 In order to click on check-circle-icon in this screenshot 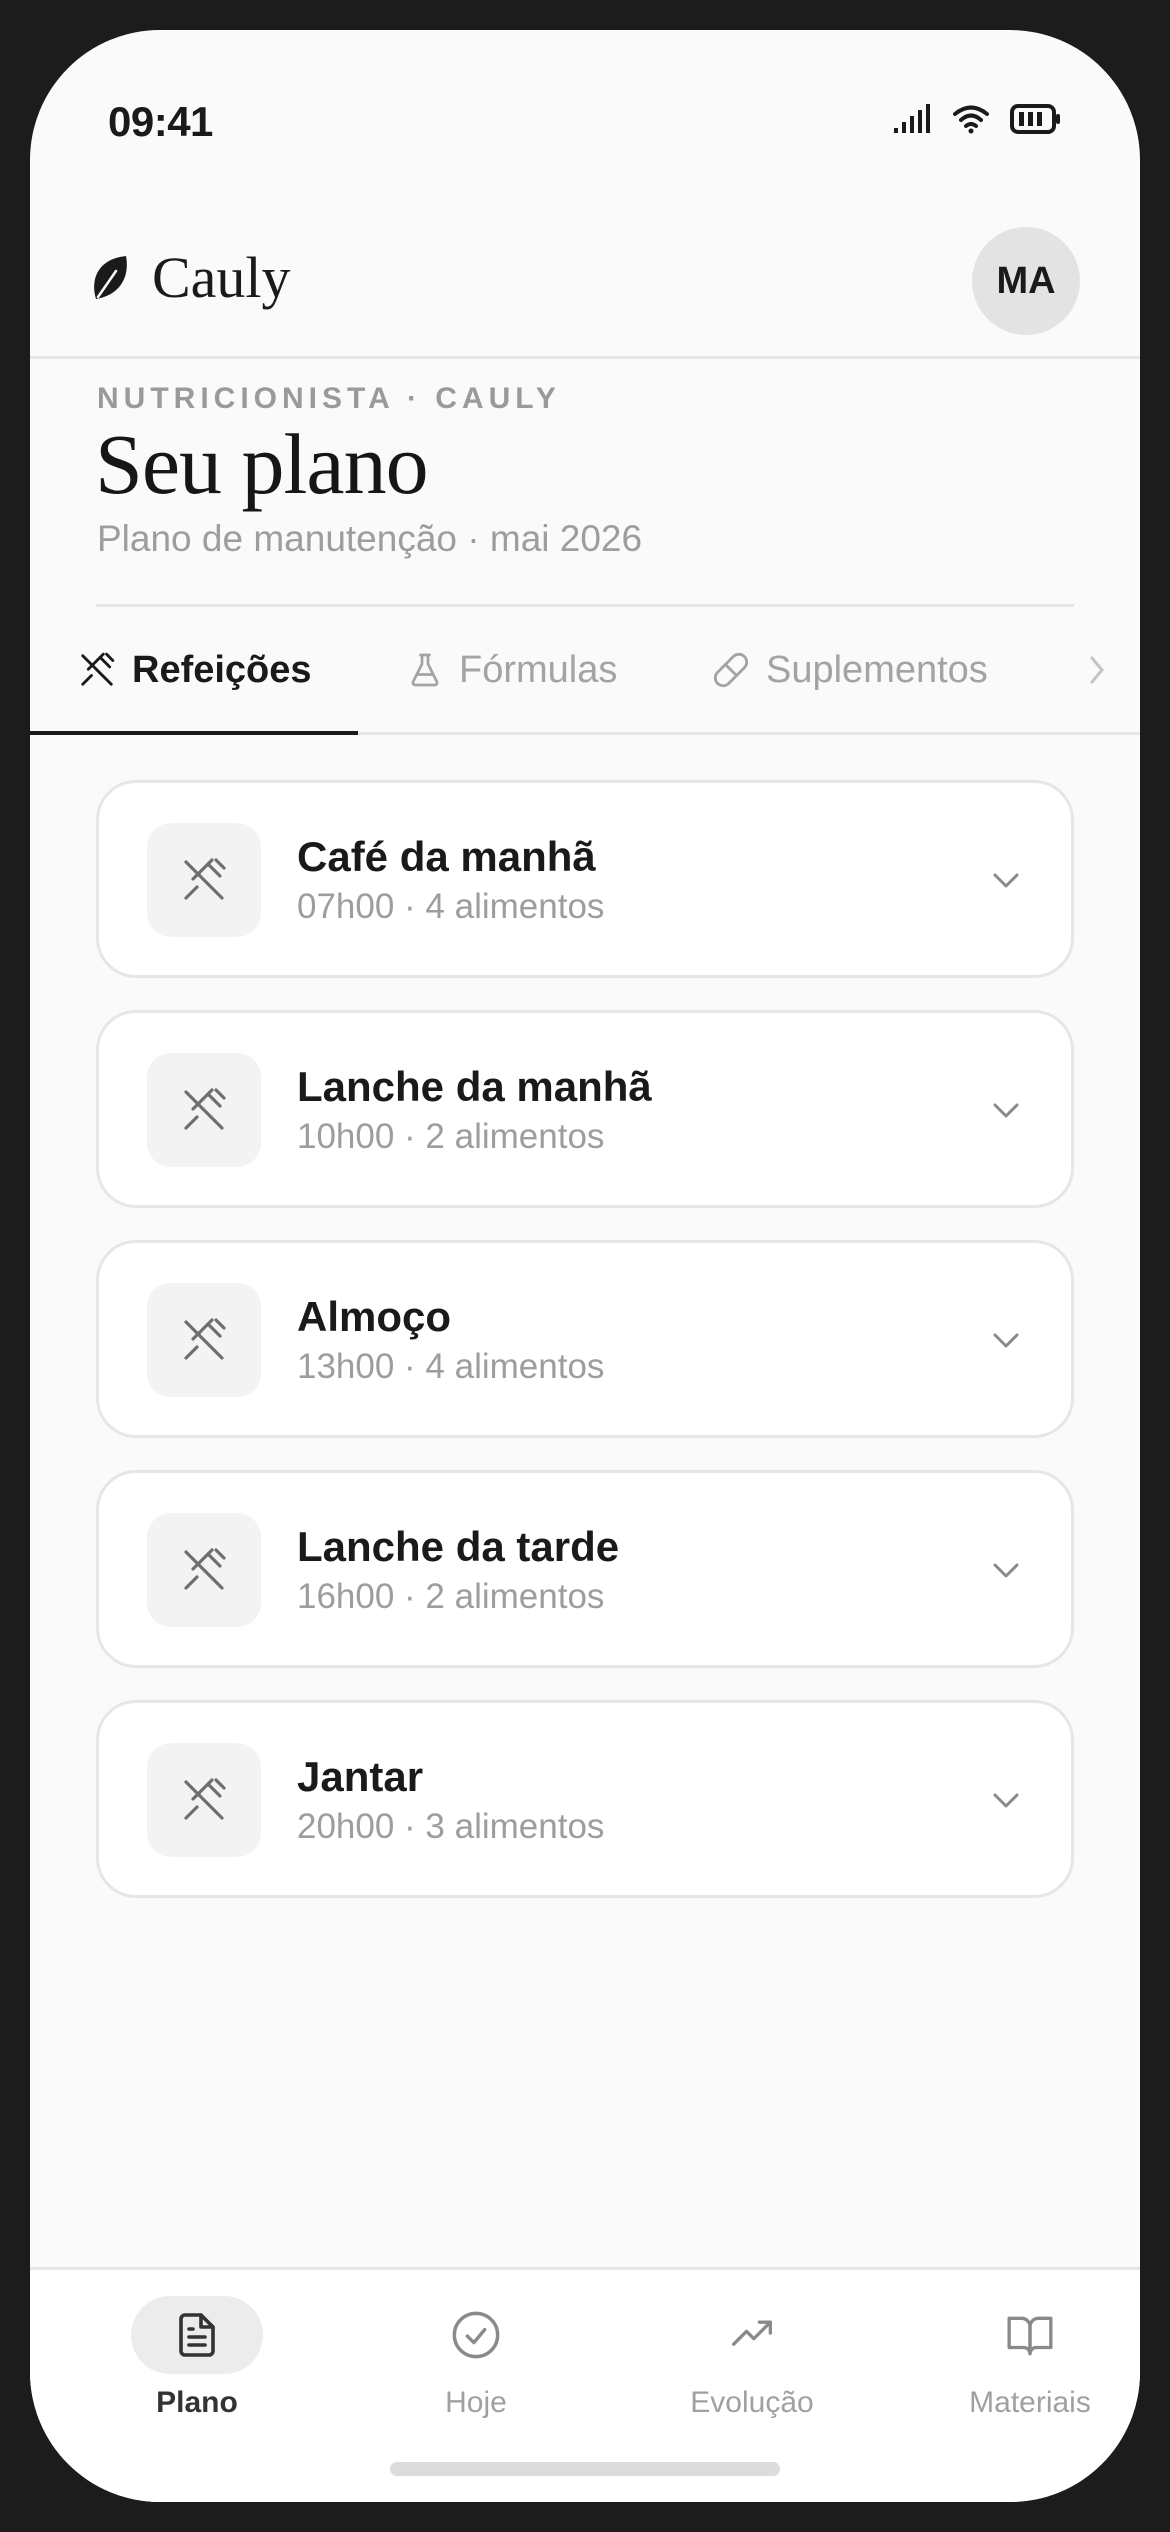, I will do `click(476, 2335)`.